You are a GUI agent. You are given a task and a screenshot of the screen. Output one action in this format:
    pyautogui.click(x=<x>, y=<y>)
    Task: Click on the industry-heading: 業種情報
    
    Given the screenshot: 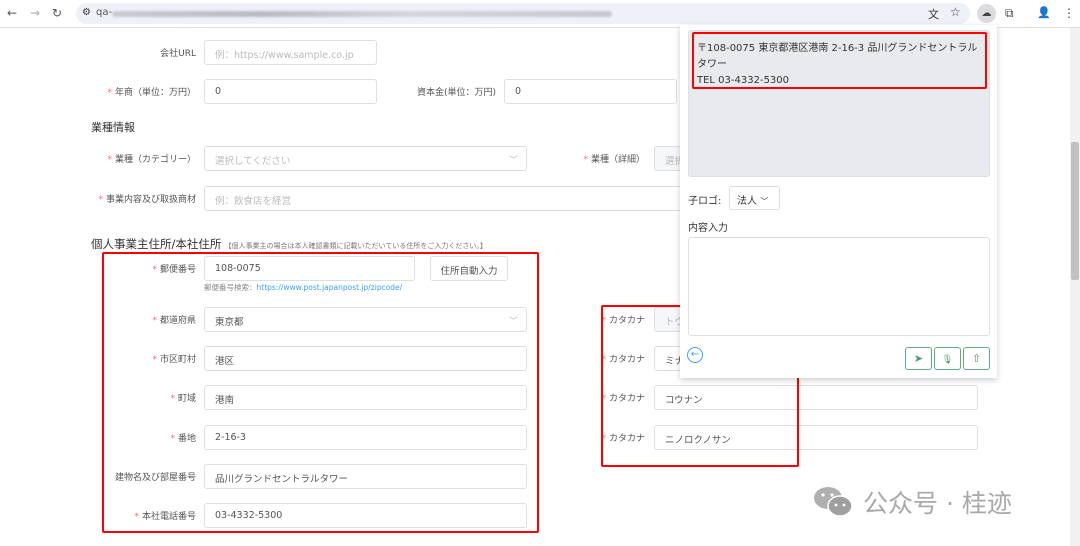 What is the action you would take?
    pyautogui.click(x=113, y=127)
    